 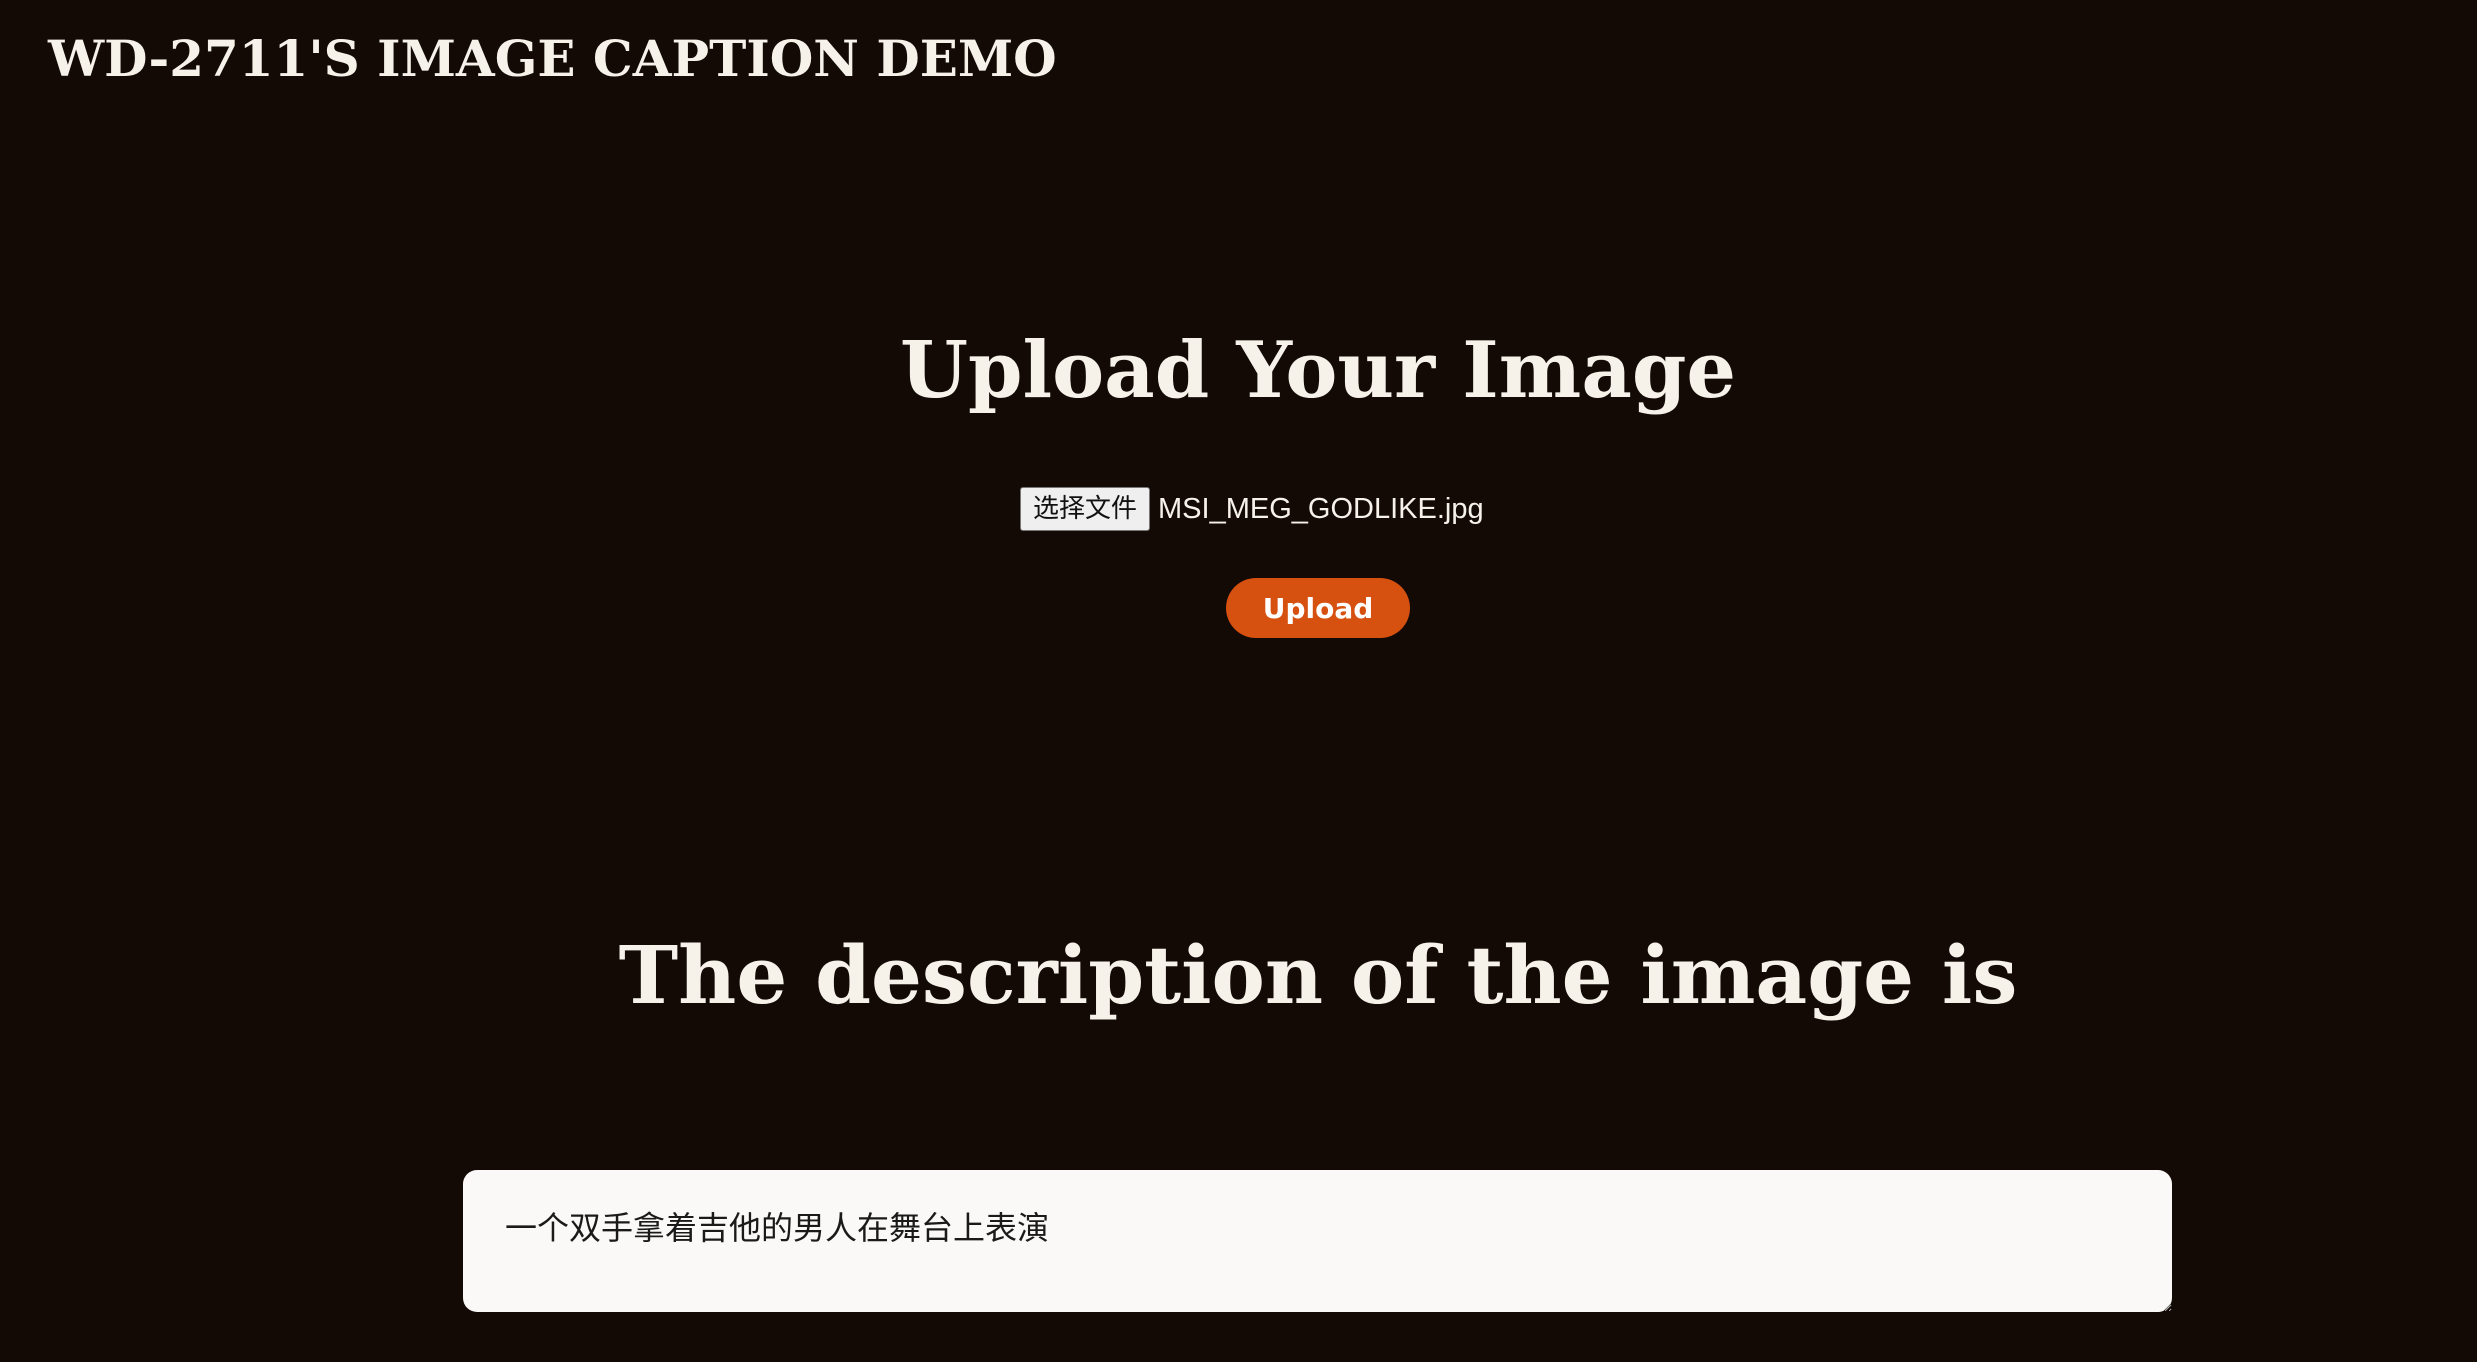 What do you see at coordinates (1318, 975) in the screenshot?
I see `description-heading: The description of the image is` at bounding box center [1318, 975].